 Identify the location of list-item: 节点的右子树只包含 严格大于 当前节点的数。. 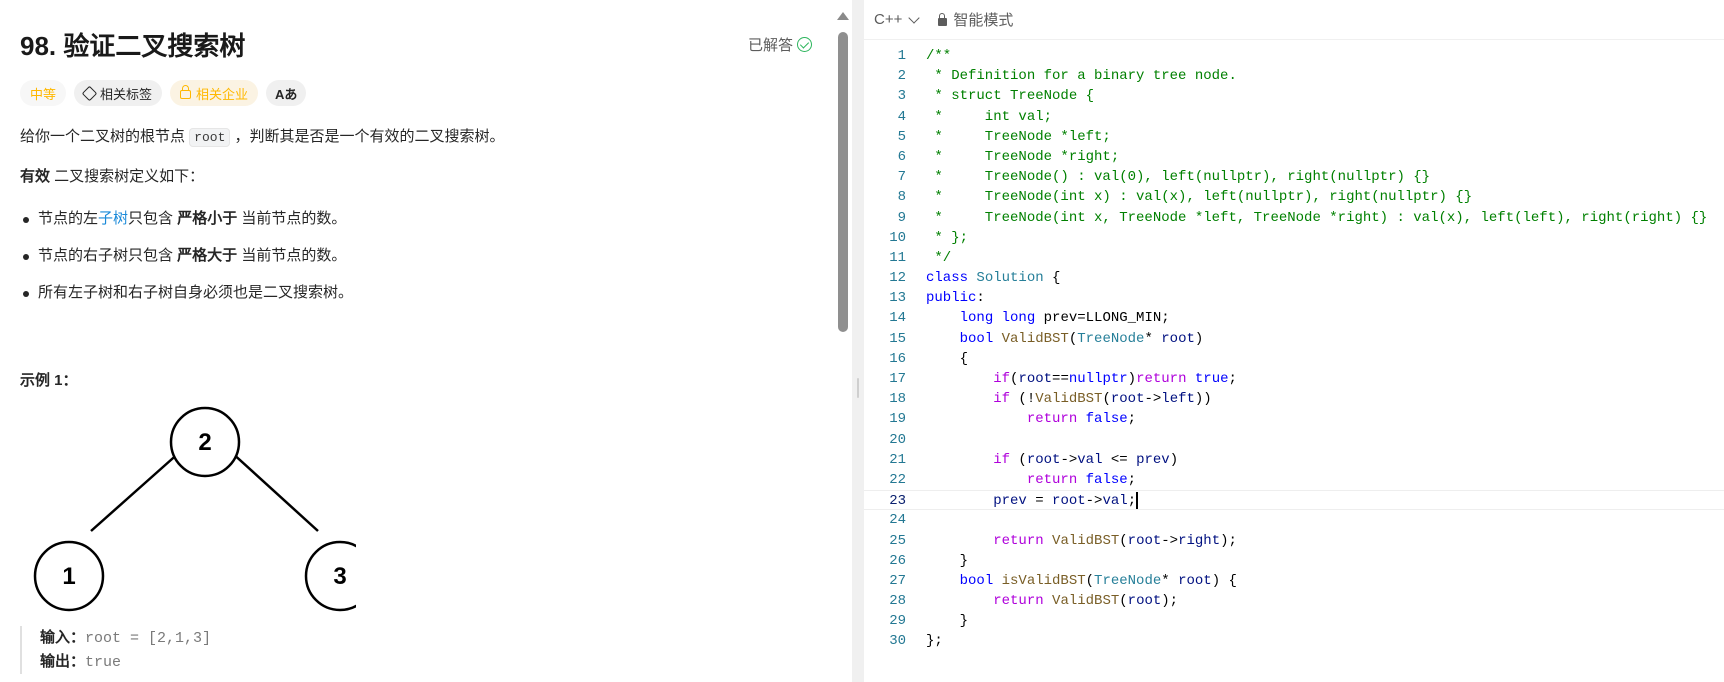
(186, 263).